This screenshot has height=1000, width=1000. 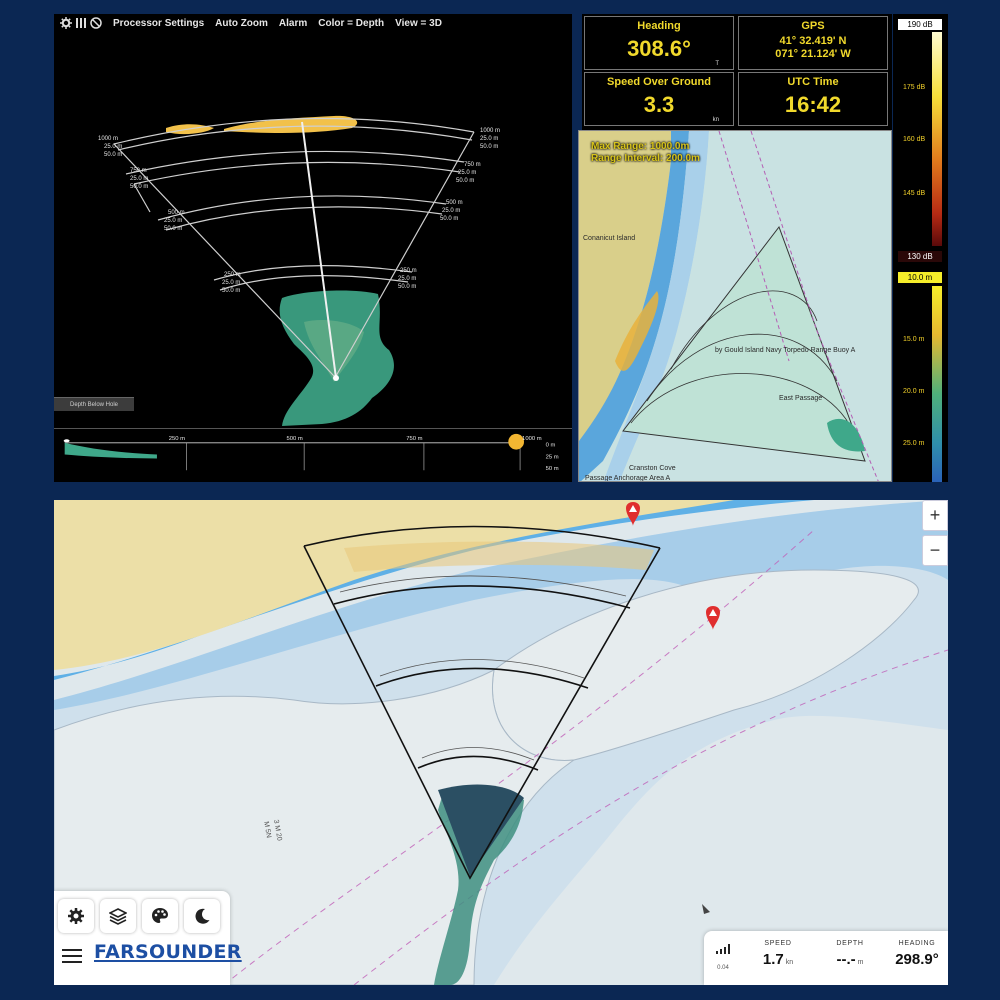 I want to click on range-interval-text: Range Interval: 200.0m, so click(x=645, y=158).